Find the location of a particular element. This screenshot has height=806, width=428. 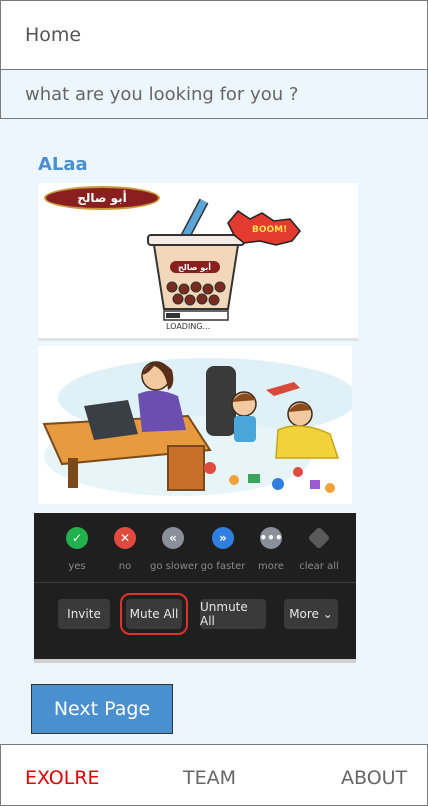

nav-explore: EXOLRE is located at coordinates (62, 778).